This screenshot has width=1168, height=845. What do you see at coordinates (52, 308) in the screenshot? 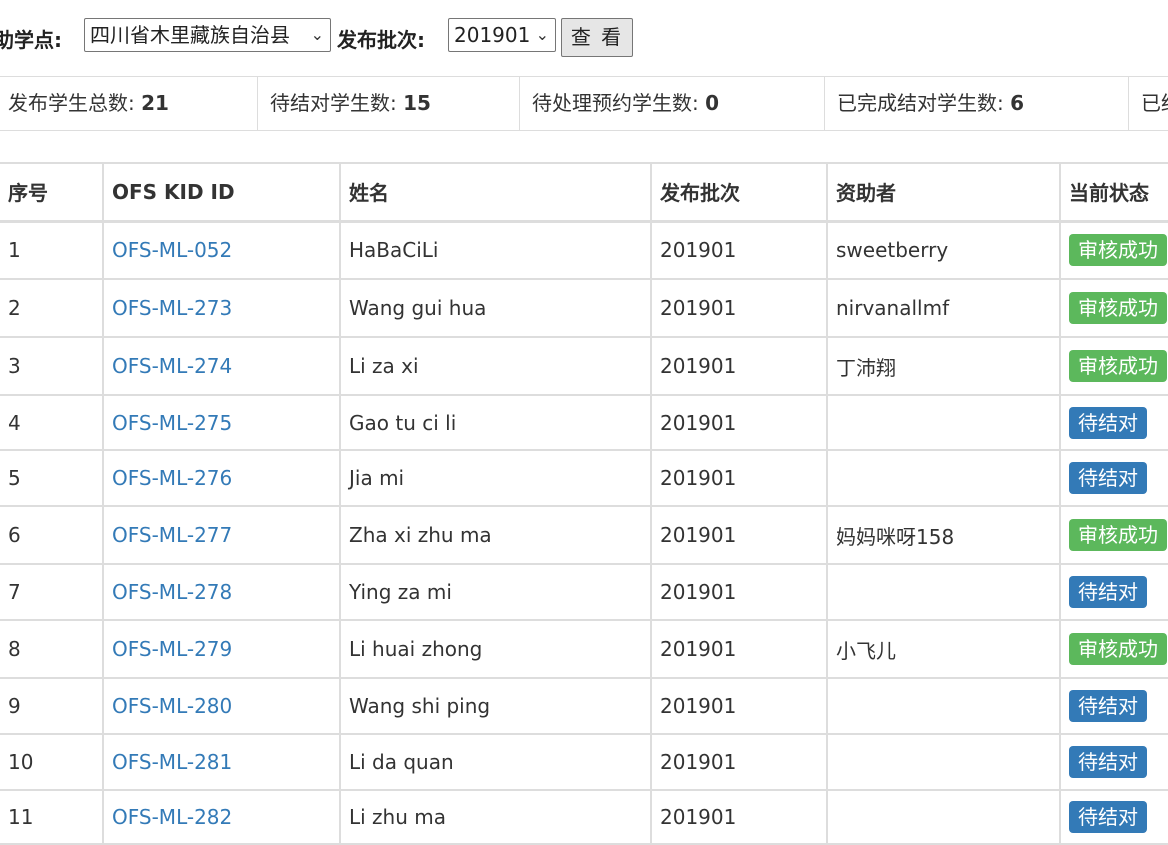
I see `row-index-cell: 2` at bounding box center [52, 308].